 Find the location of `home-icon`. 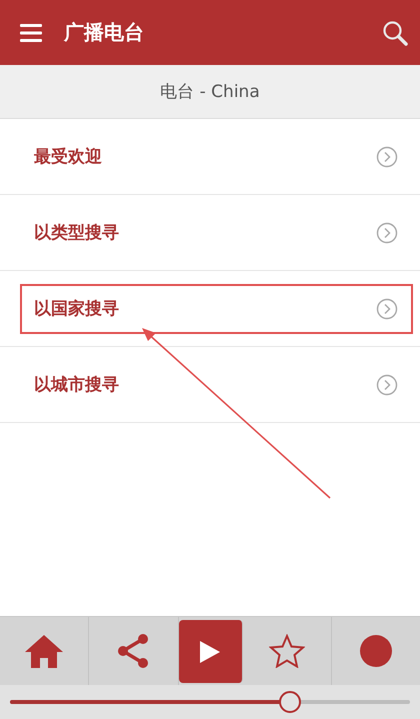

home-icon is located at coordinates (44, 651).